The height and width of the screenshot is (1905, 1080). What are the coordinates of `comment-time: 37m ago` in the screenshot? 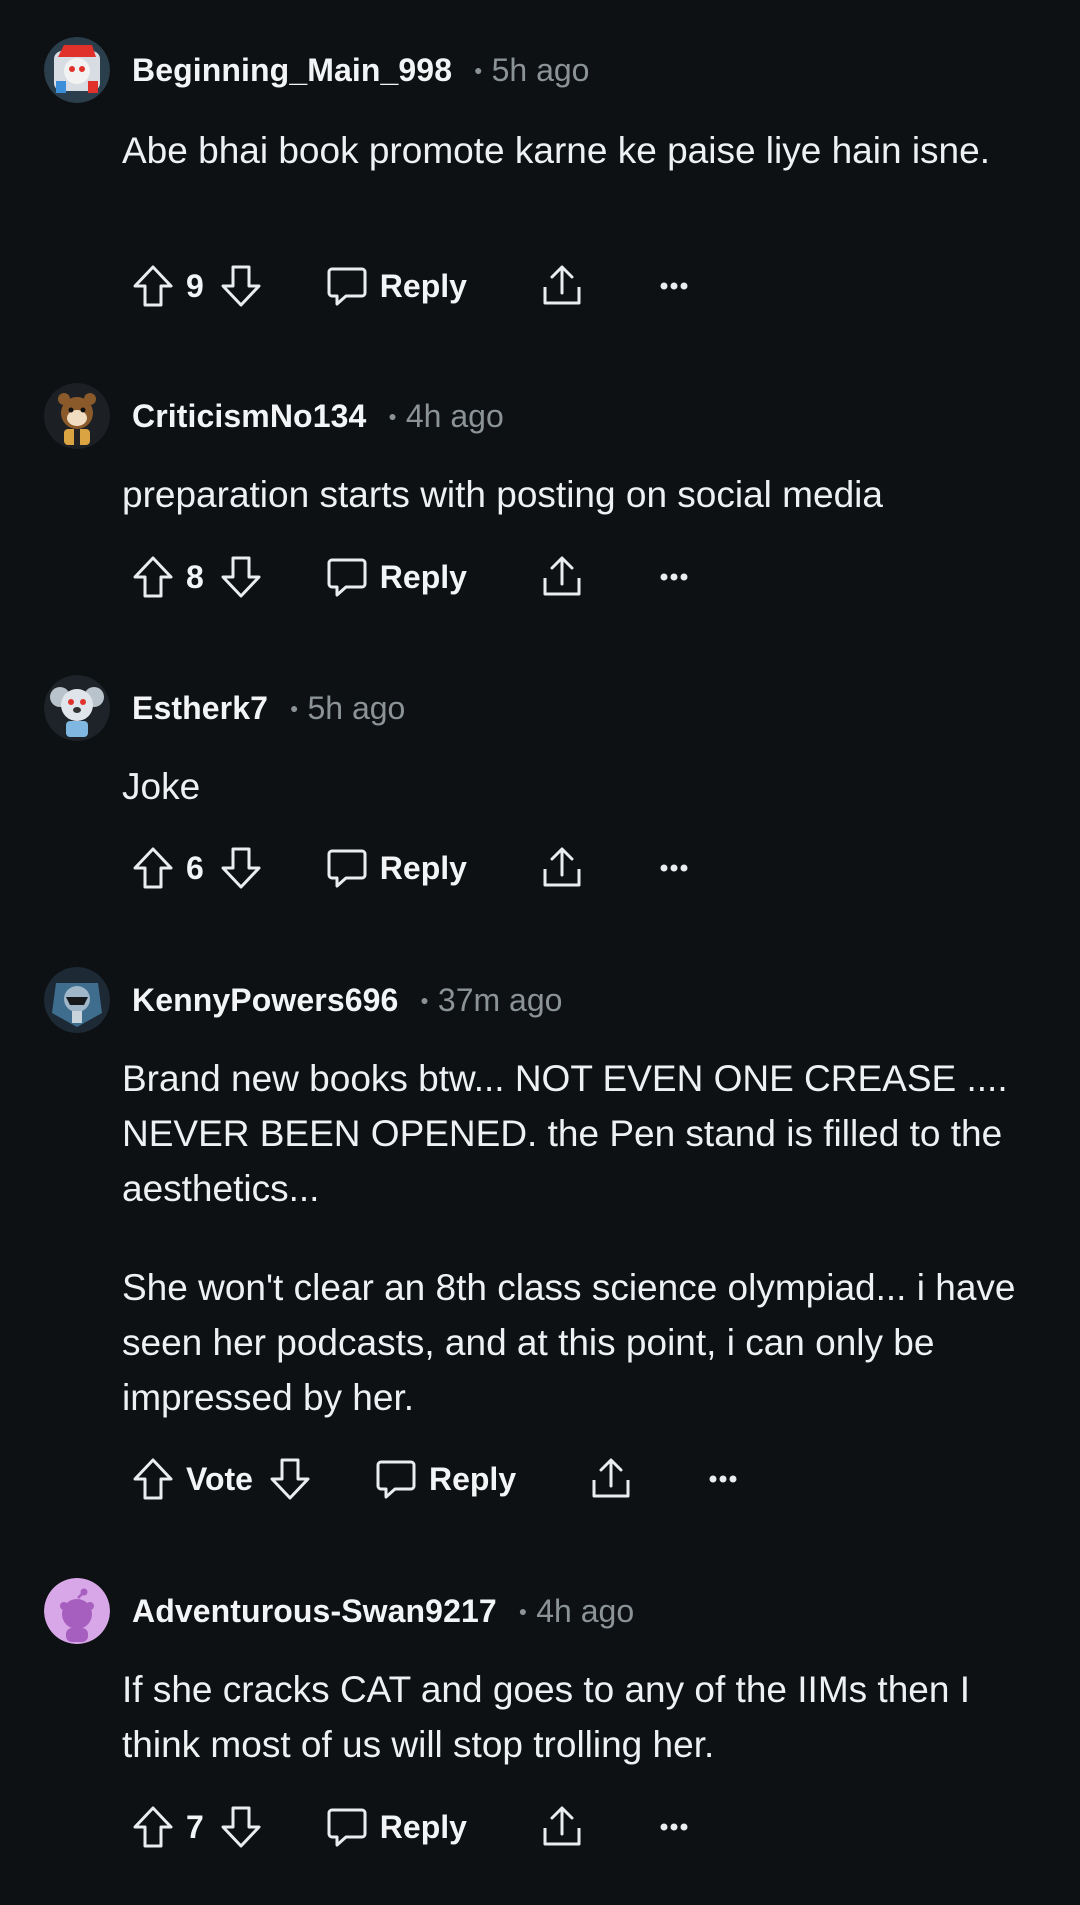 It's located at (500, 999).